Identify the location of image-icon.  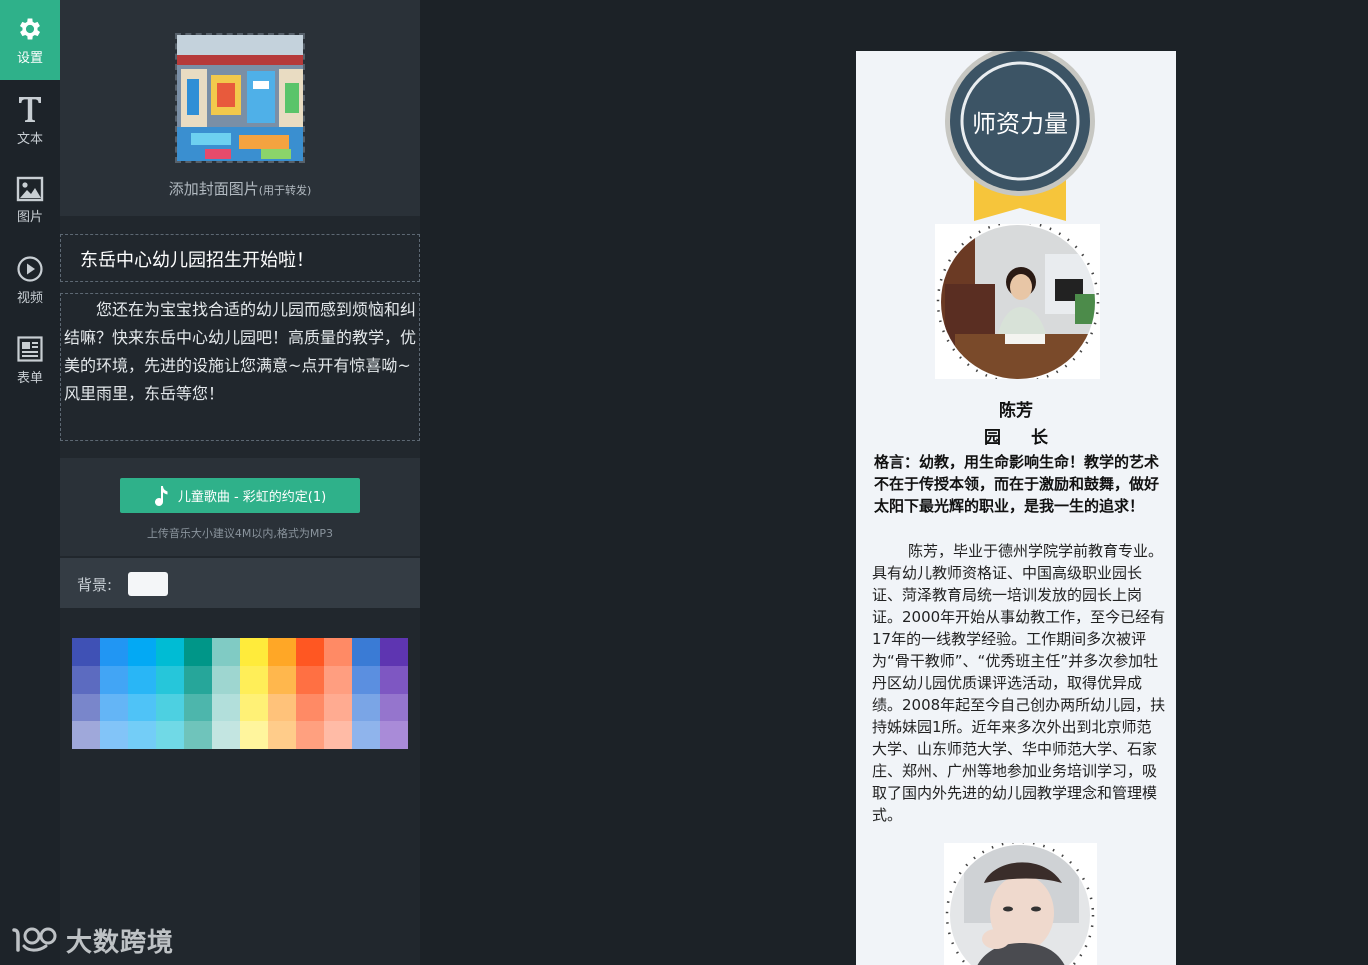
(30, 188).